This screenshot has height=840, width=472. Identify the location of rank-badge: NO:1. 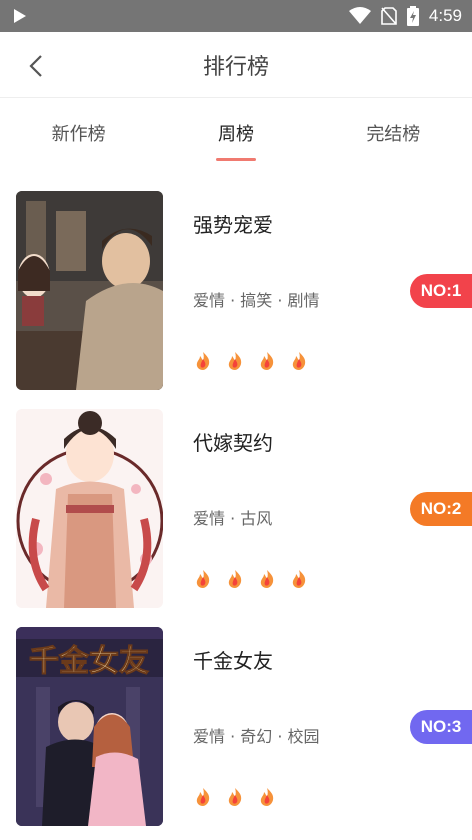
(441, 291).